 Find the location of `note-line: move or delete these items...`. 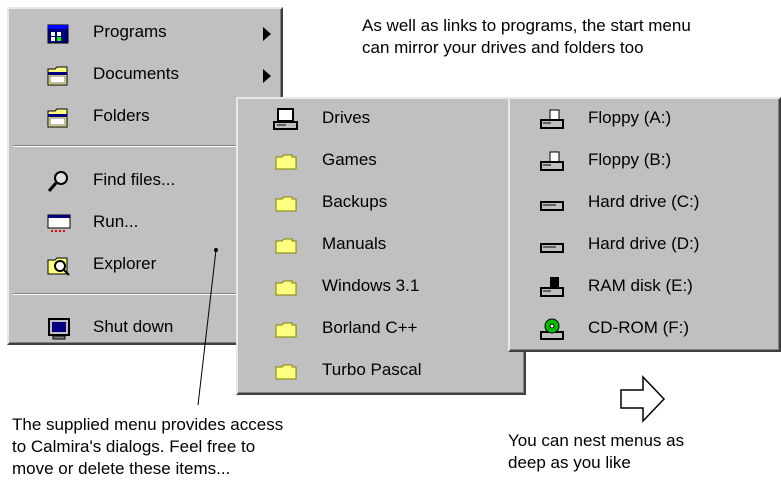

note-line: move or delete these items... is located at coordinates (121, 468).